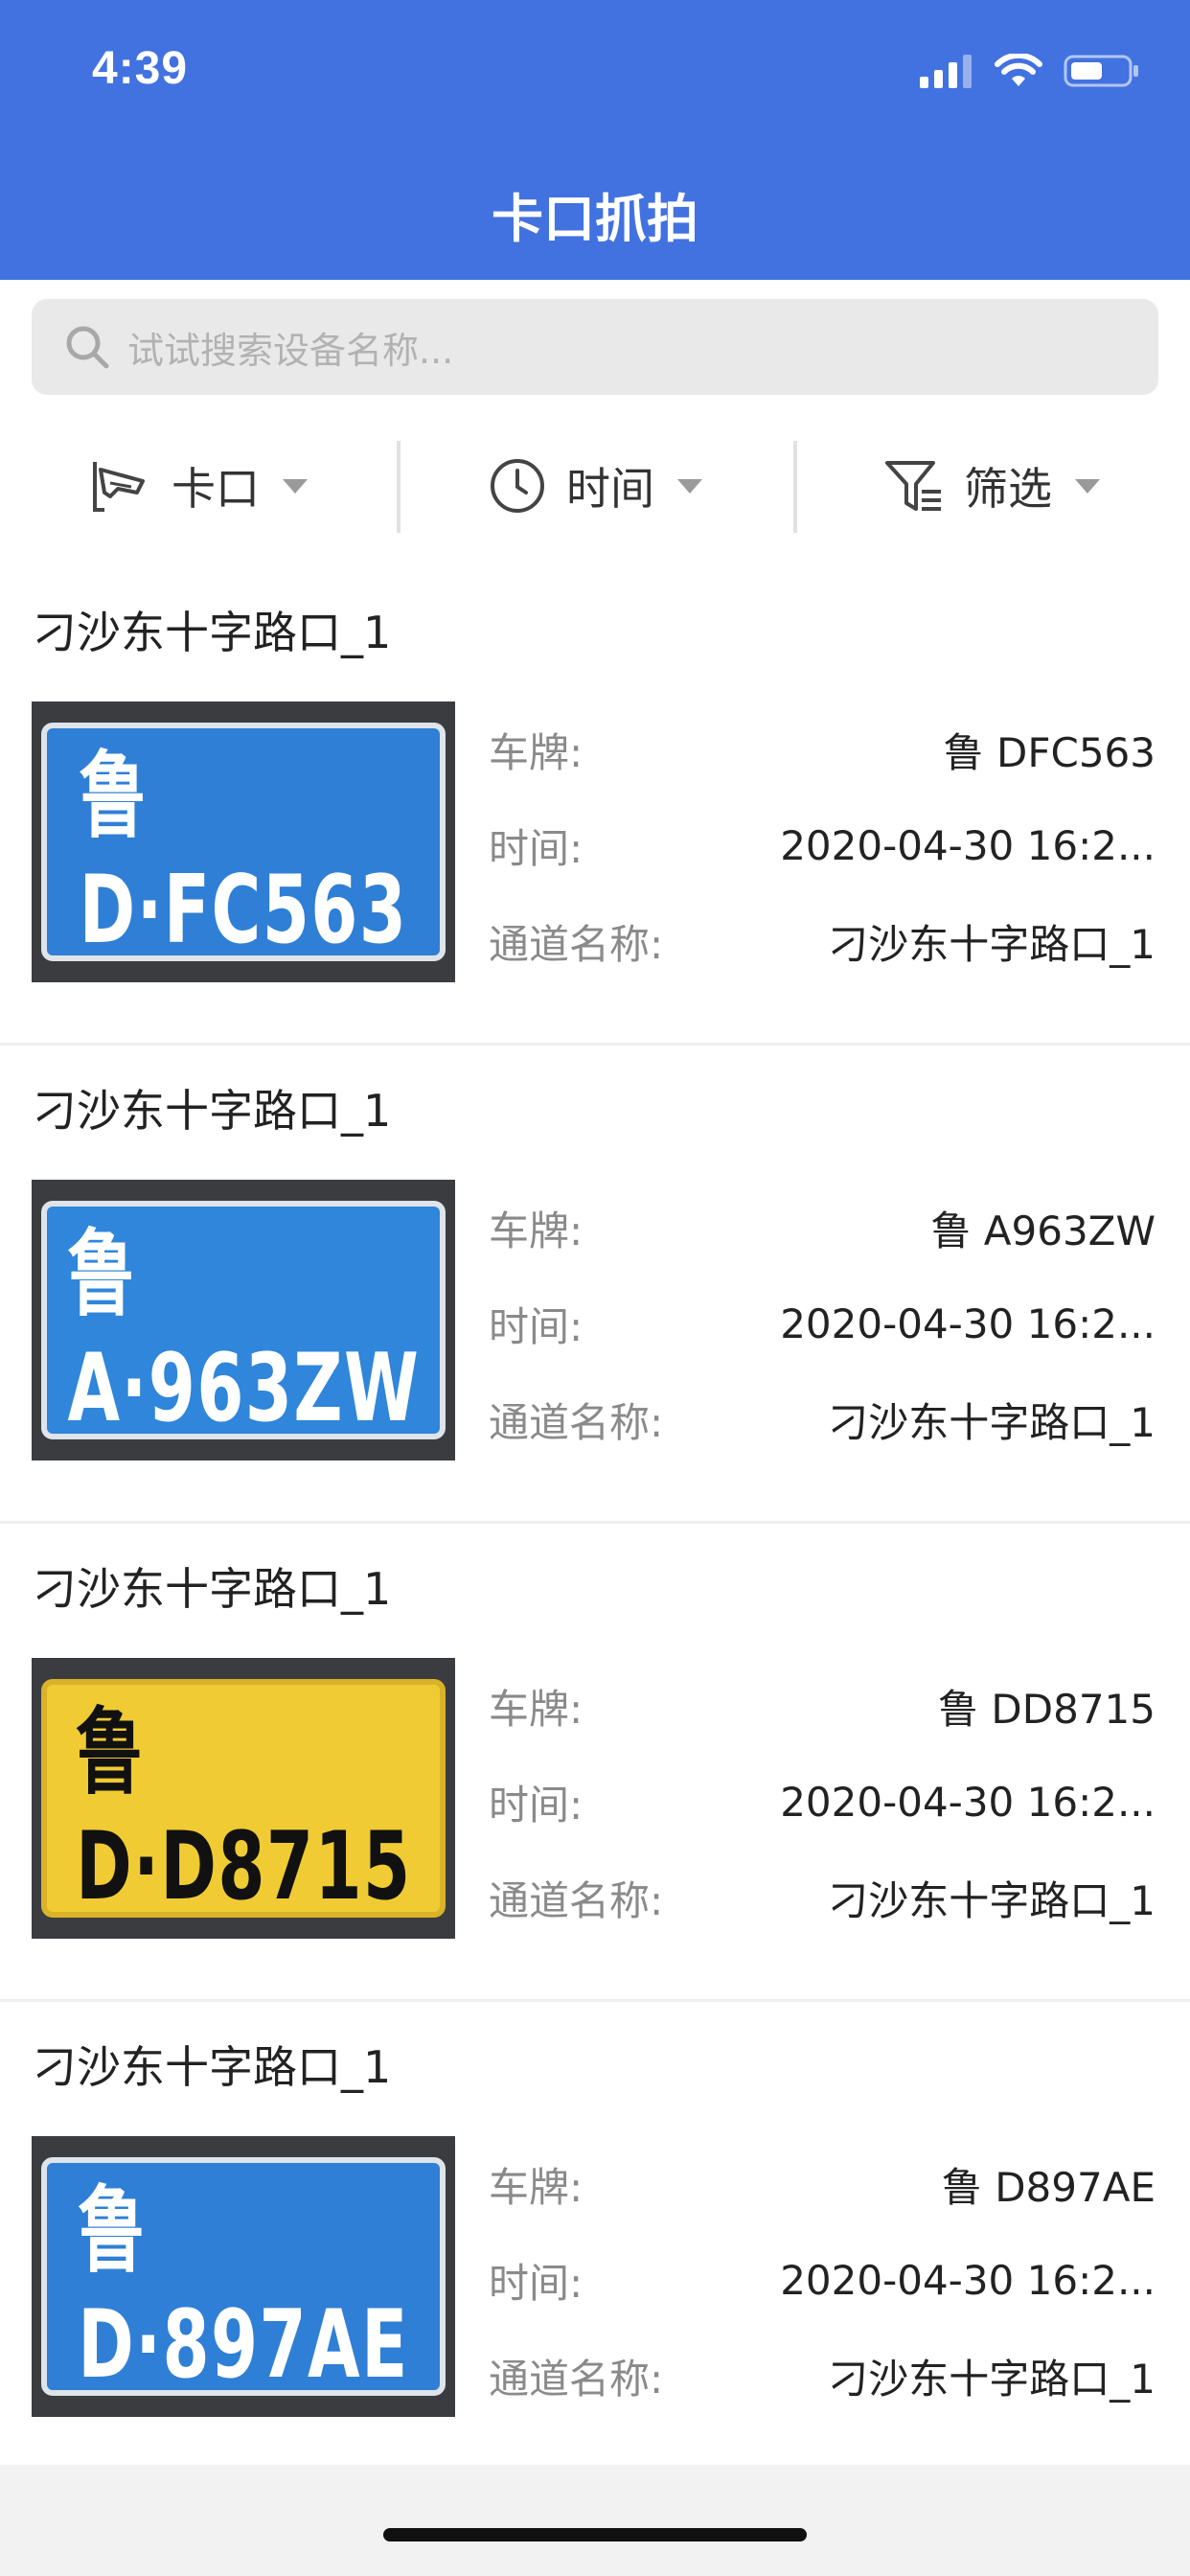  What do you see at coordinates (1101, 71) in the screenshot?
I see `battery-icon` at bounding box center [1101, 71].